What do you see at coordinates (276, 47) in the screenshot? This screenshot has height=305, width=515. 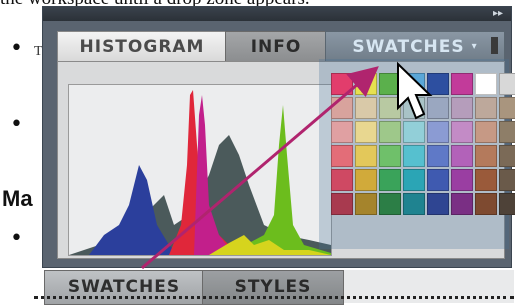 I see `tab-info: INFO` at bounding box center [276, 47].